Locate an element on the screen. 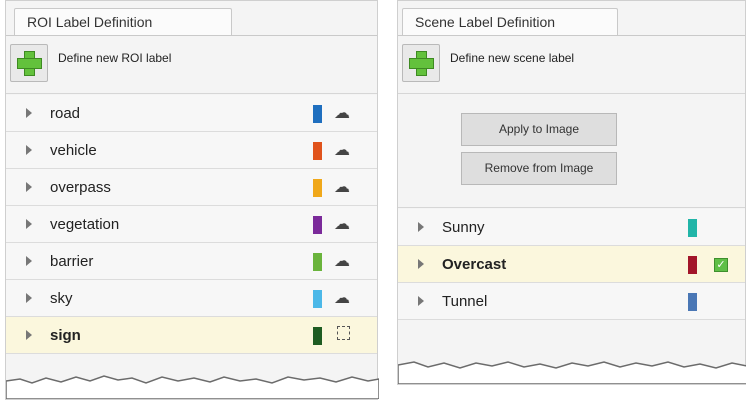 The image size is (746, 412). roi-label-name: vegetation is located at coordinates (85, 224).